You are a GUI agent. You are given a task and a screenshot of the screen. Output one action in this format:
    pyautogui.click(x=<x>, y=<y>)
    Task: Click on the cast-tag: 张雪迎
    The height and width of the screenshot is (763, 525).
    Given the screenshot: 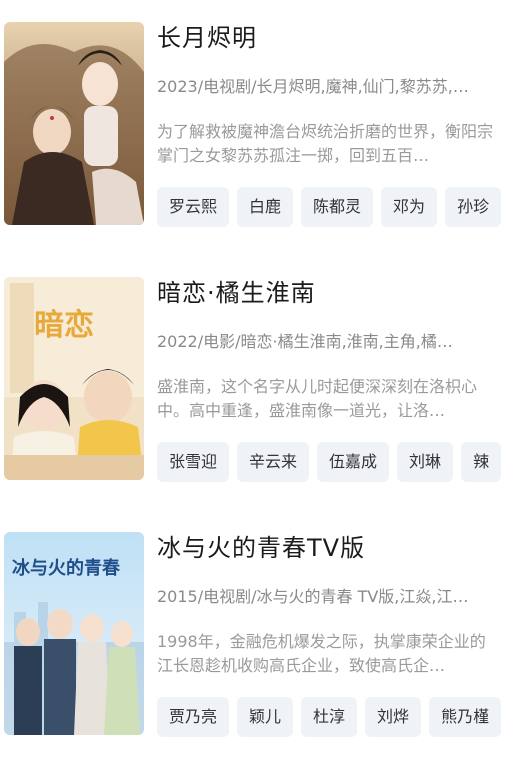 What is the action you would take?
    pyautogui.click(x=193, y=462)
    